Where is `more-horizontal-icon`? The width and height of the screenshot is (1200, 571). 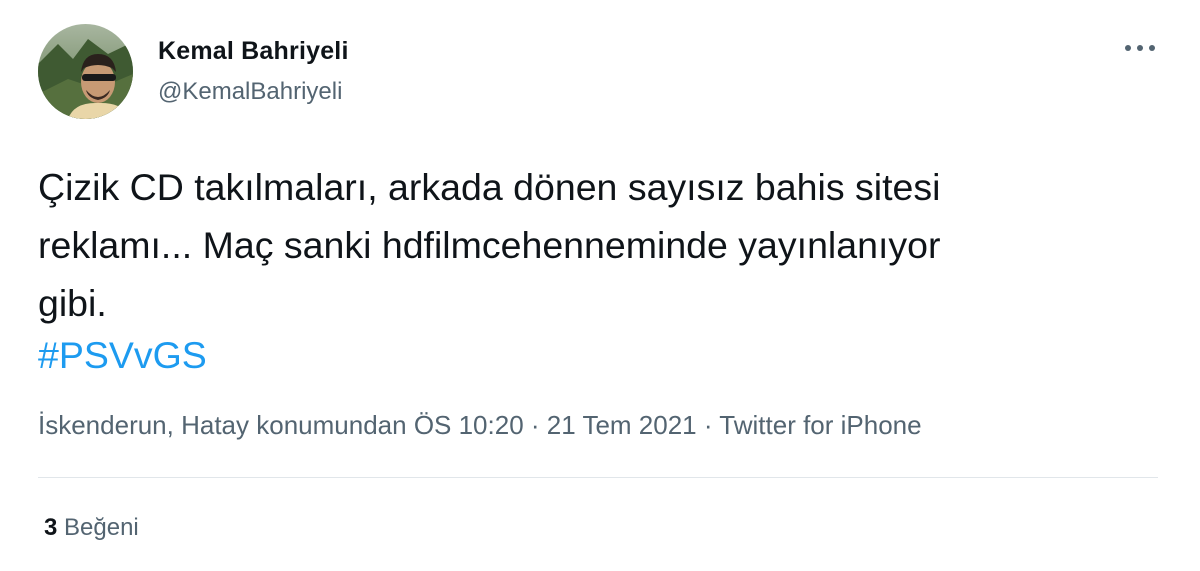
more-horizontal-icon is located at coordinates (1140, 48).